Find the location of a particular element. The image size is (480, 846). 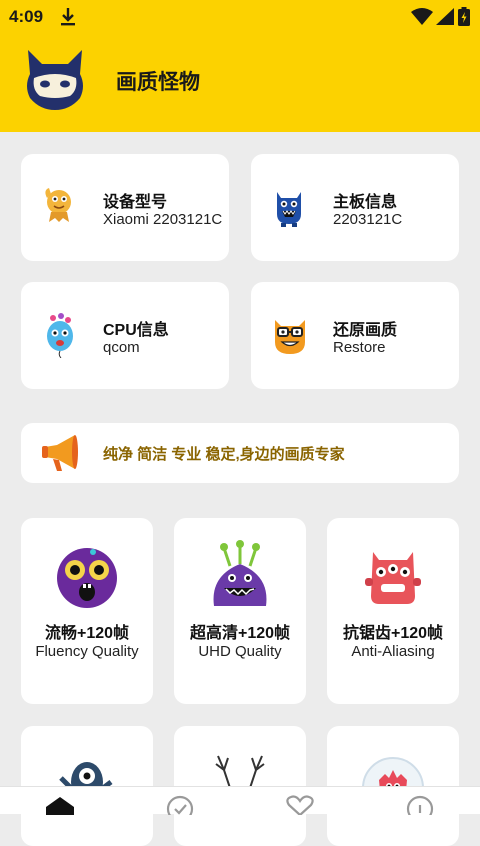

restore-quality-card: 还原画质 Restore is located at coordinates (355, 335).